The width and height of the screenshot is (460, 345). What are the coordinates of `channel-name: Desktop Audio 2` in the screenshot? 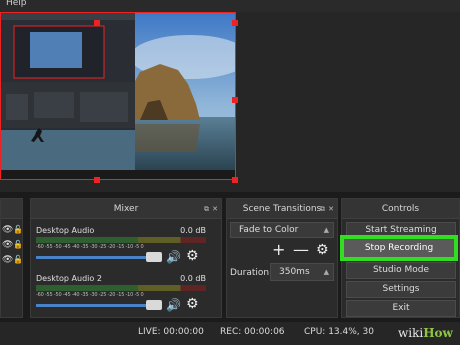 It's located at (69, 278).